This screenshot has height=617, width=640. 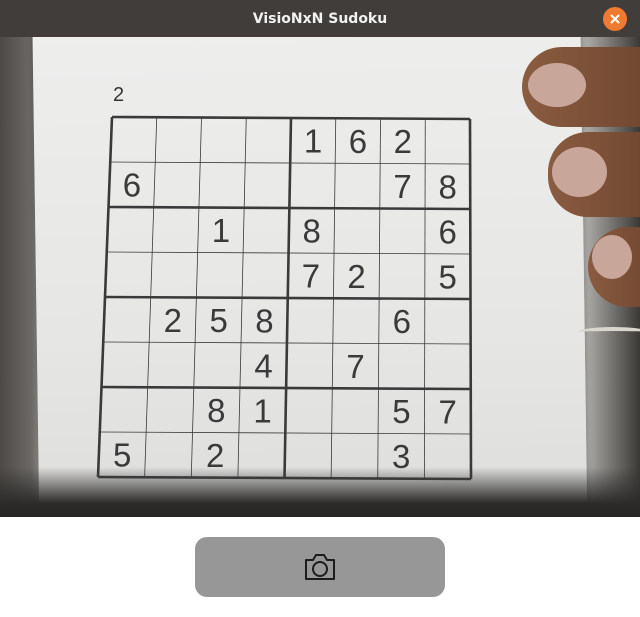 I want to click on camera-icon, so click(x=320, y=567).